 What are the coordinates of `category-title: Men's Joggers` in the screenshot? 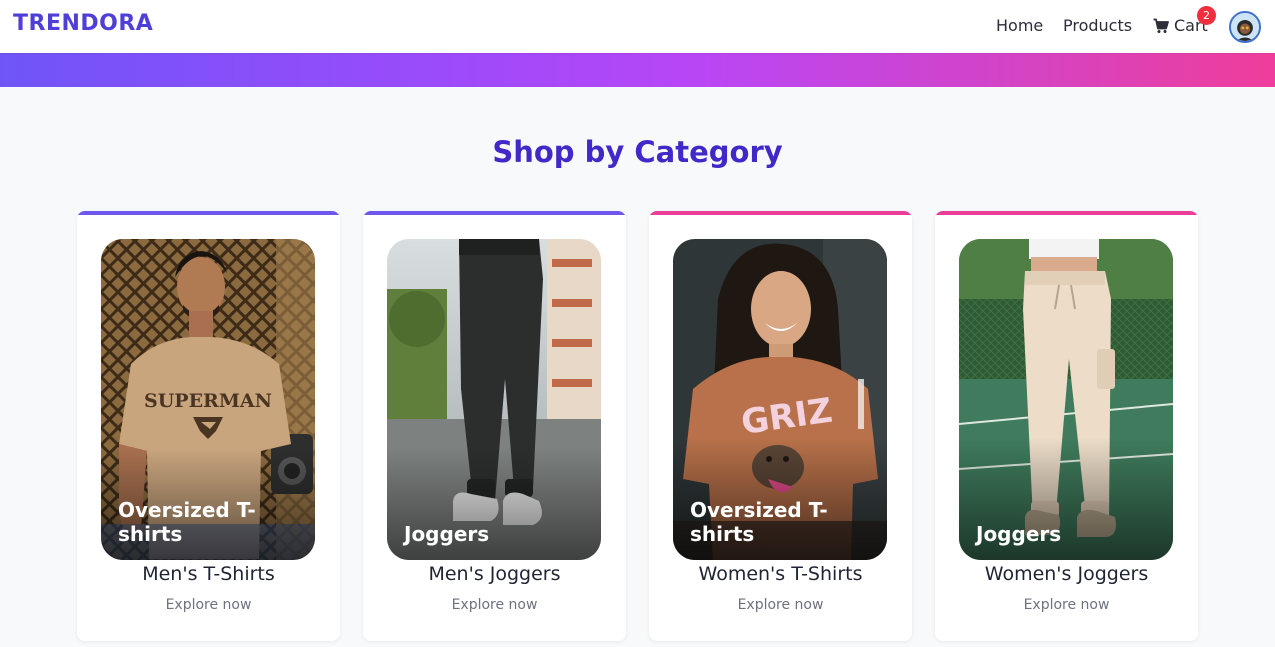 It's located at (494, 574).